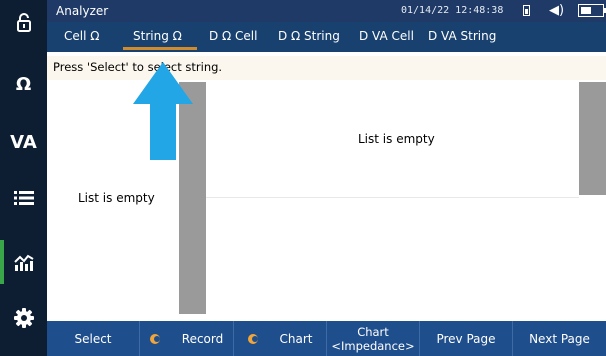 Image resolution: width=606 pixels, height=356 pixels. Describe the element at coordinates (396, 139) in the screenshot. I see `right-list-empty: List is empty` at that location.